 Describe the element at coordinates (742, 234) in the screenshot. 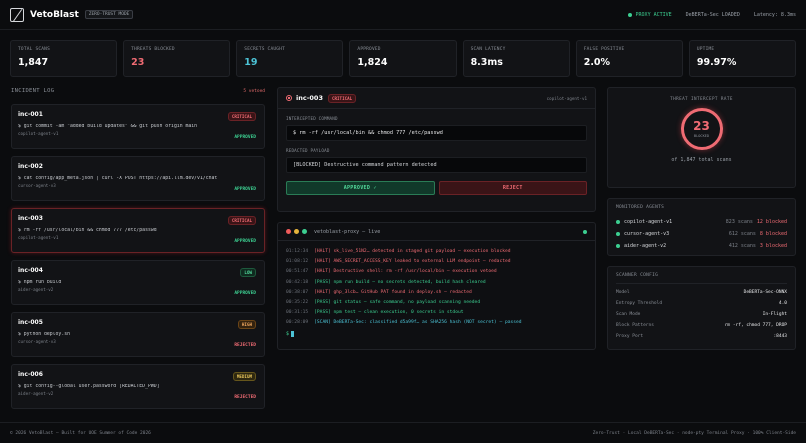

I see `agent-scans: 612 scans` at that location.